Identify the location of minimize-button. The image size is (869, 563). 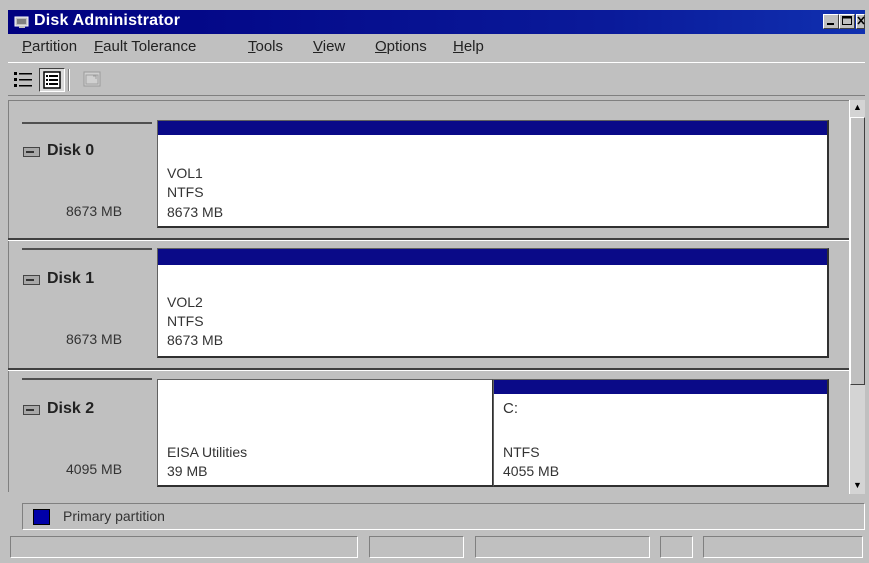
(831, 21).